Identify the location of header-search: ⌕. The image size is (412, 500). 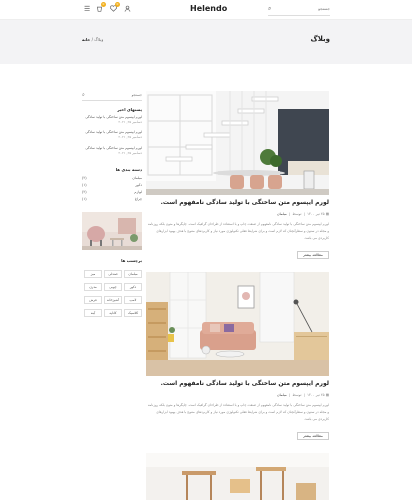
(299, 10).